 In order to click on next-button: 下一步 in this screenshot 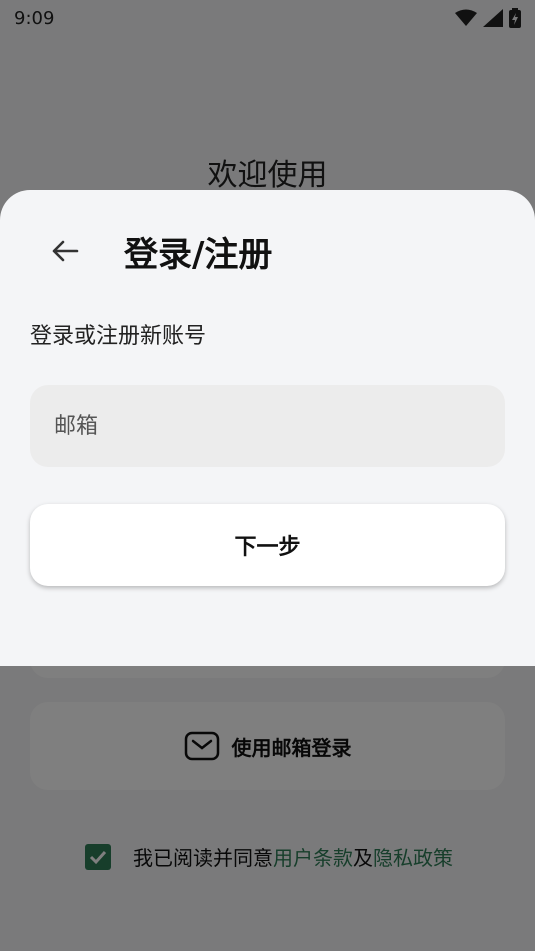, I will do `click(267, 545)`.